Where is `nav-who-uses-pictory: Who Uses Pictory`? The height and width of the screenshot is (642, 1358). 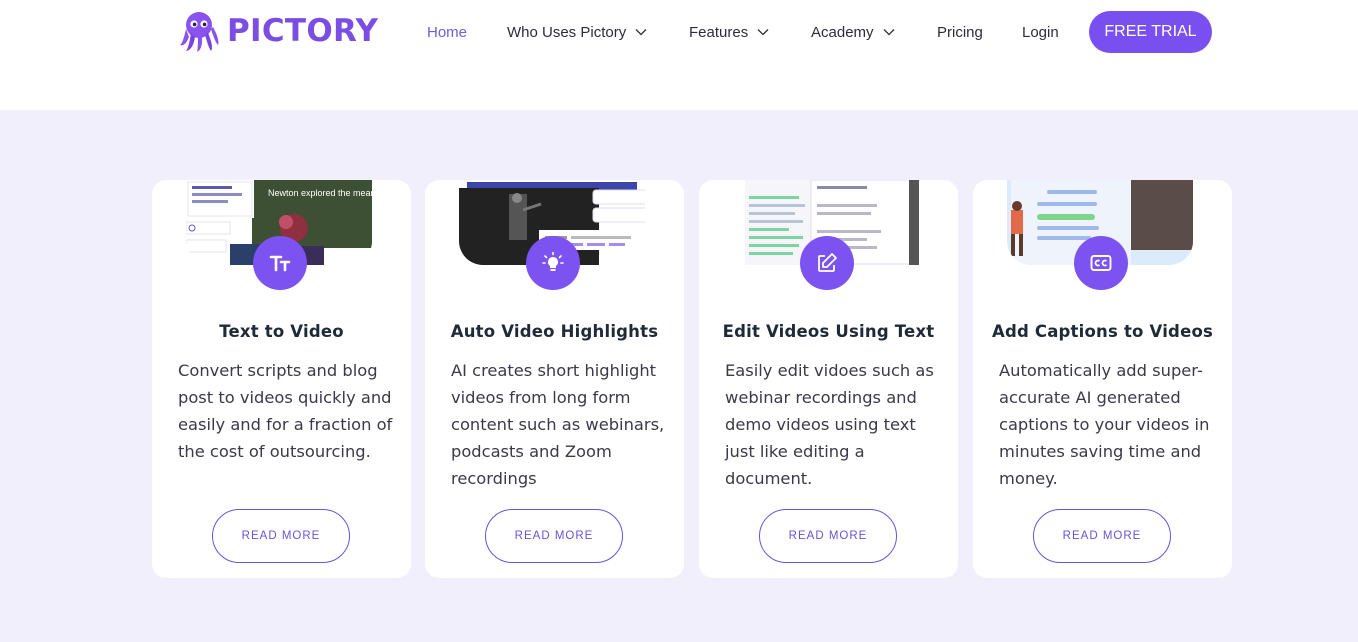 nav-who-uses-pictory: Who Uses Pictory is located at coordinates (577, 32).